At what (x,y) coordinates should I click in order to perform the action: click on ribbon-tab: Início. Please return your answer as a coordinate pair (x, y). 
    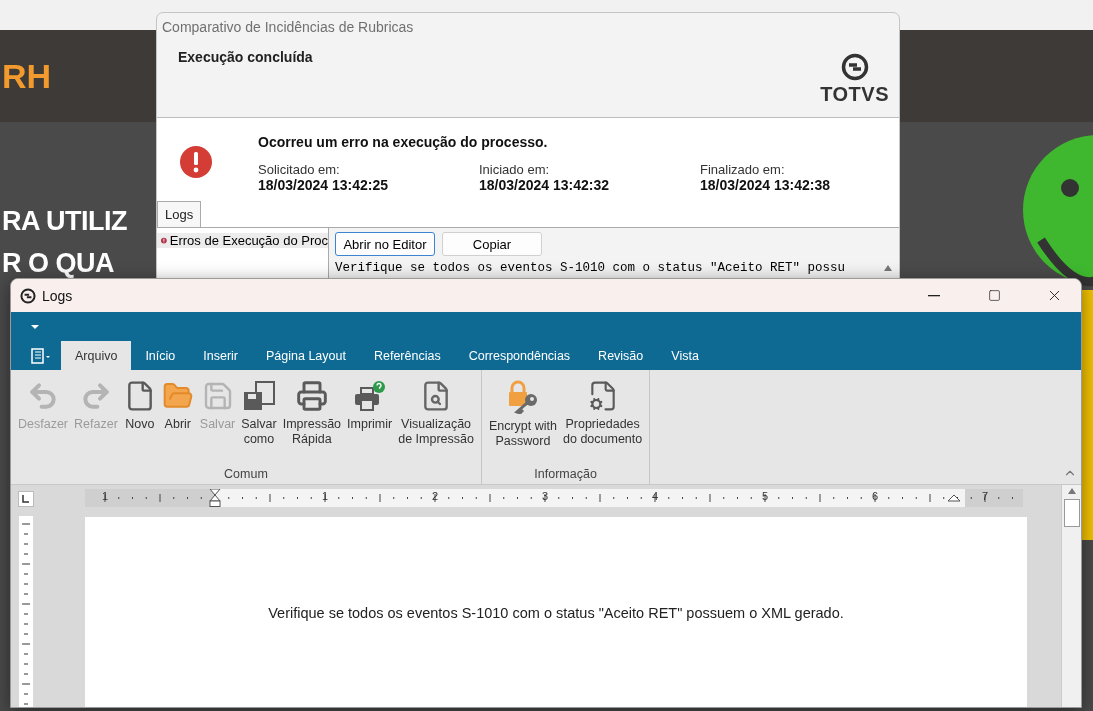
    Looking at the image, I should click on (160, 355).